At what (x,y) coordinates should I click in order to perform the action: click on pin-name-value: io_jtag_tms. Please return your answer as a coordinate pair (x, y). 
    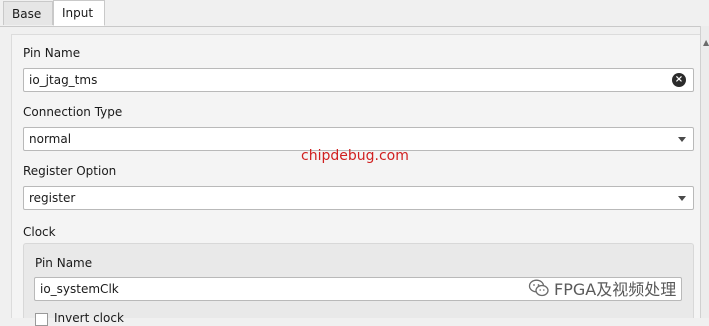
    Looking at the image, I should click on (63, 80).